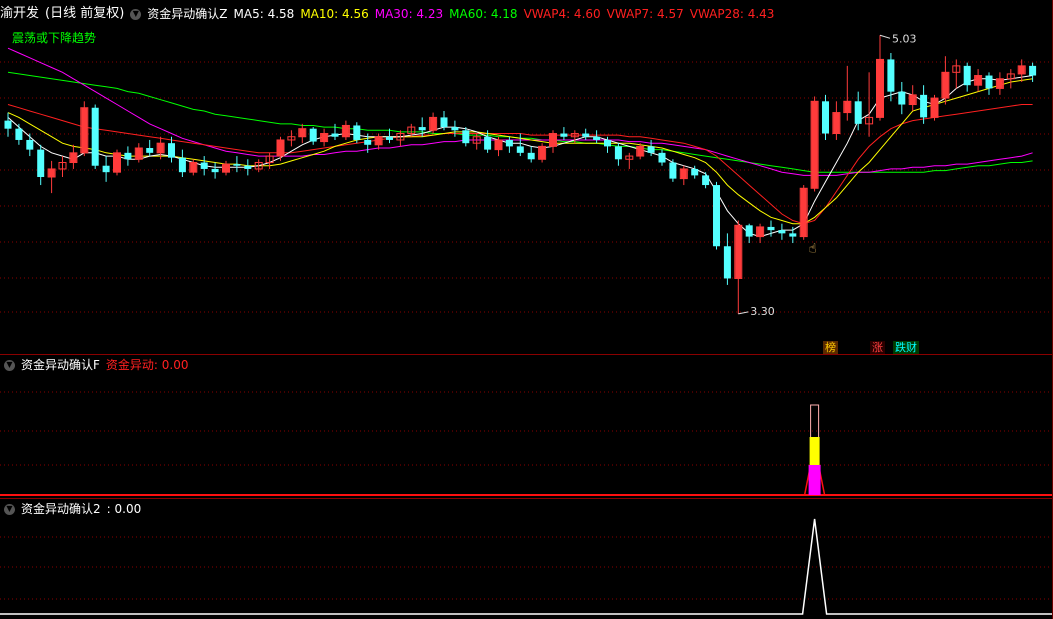 This screenshot has width=1053, height=619. I want to click on badge-zhang: 涨, so click(877, 348).